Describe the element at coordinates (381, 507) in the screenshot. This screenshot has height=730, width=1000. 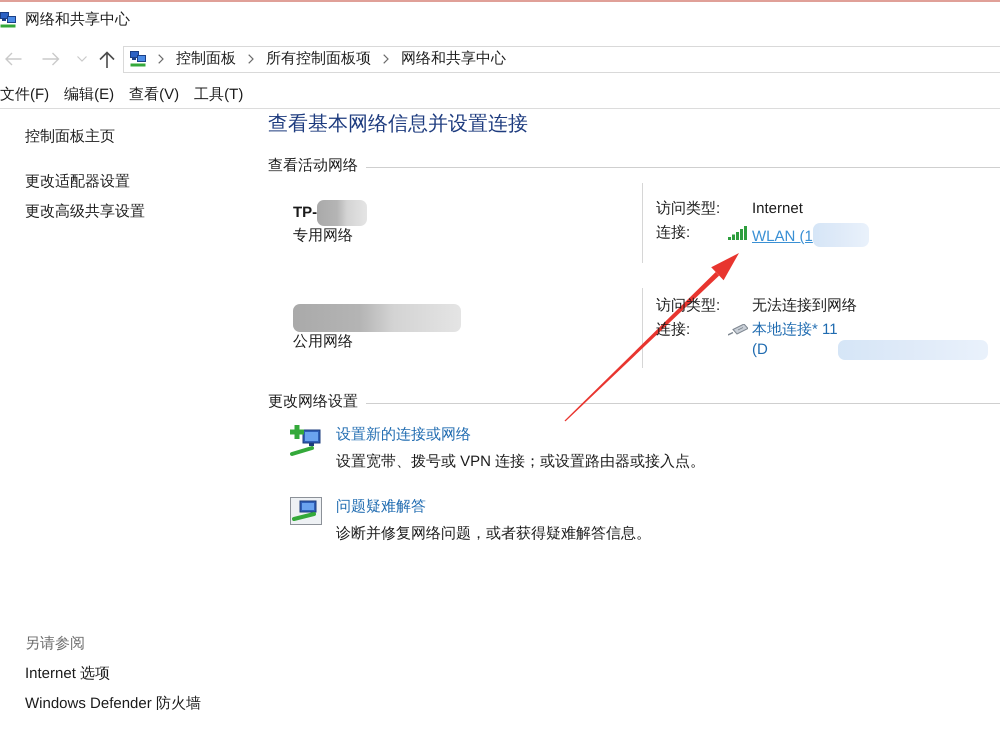
I see `action-link: 问题疑难解答` at that location.